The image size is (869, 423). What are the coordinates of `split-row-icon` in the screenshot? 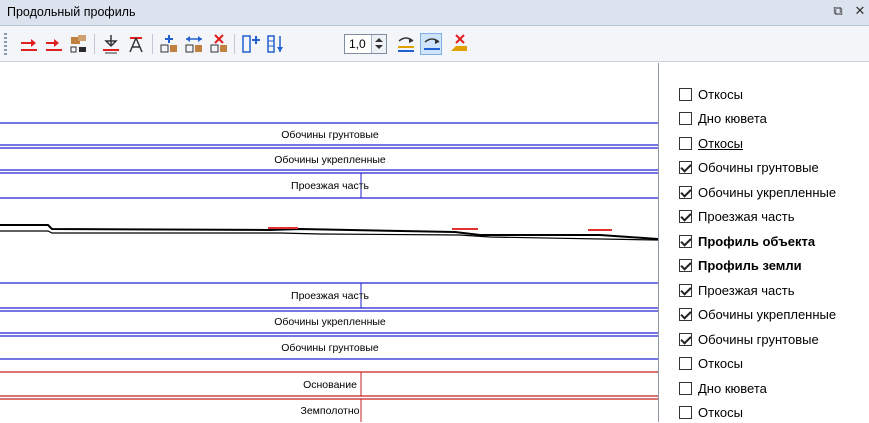 It's located at (276, 44).